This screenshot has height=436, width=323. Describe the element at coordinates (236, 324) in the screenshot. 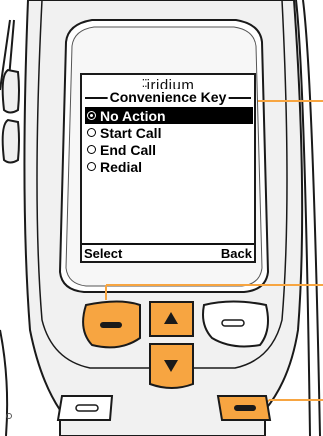

I see `right-softkey-button` at that location.